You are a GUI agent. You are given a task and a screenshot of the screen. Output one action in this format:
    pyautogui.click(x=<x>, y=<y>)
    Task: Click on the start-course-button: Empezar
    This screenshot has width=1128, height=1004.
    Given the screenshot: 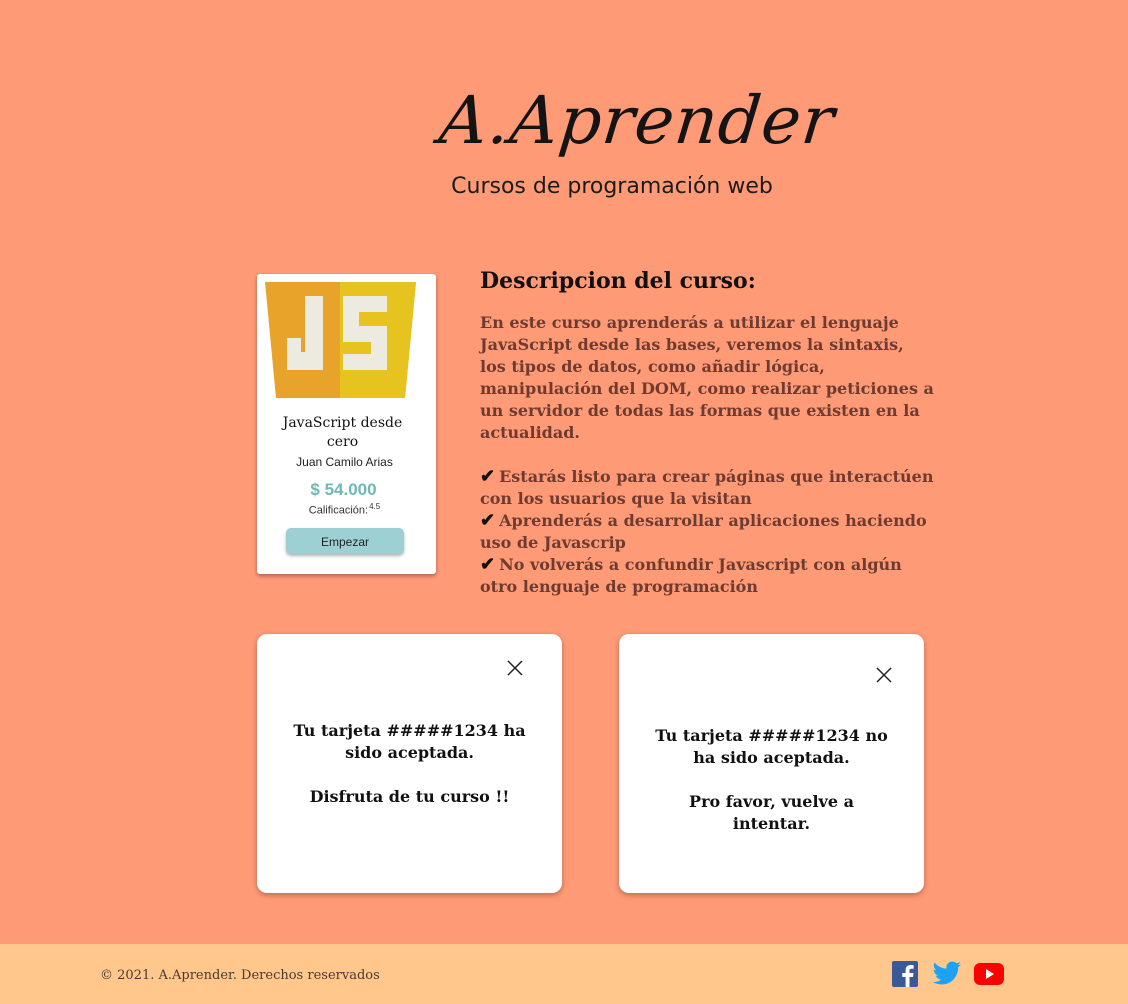 What is the action you would take?
    pyautogui.click(x=345, y=541)
    